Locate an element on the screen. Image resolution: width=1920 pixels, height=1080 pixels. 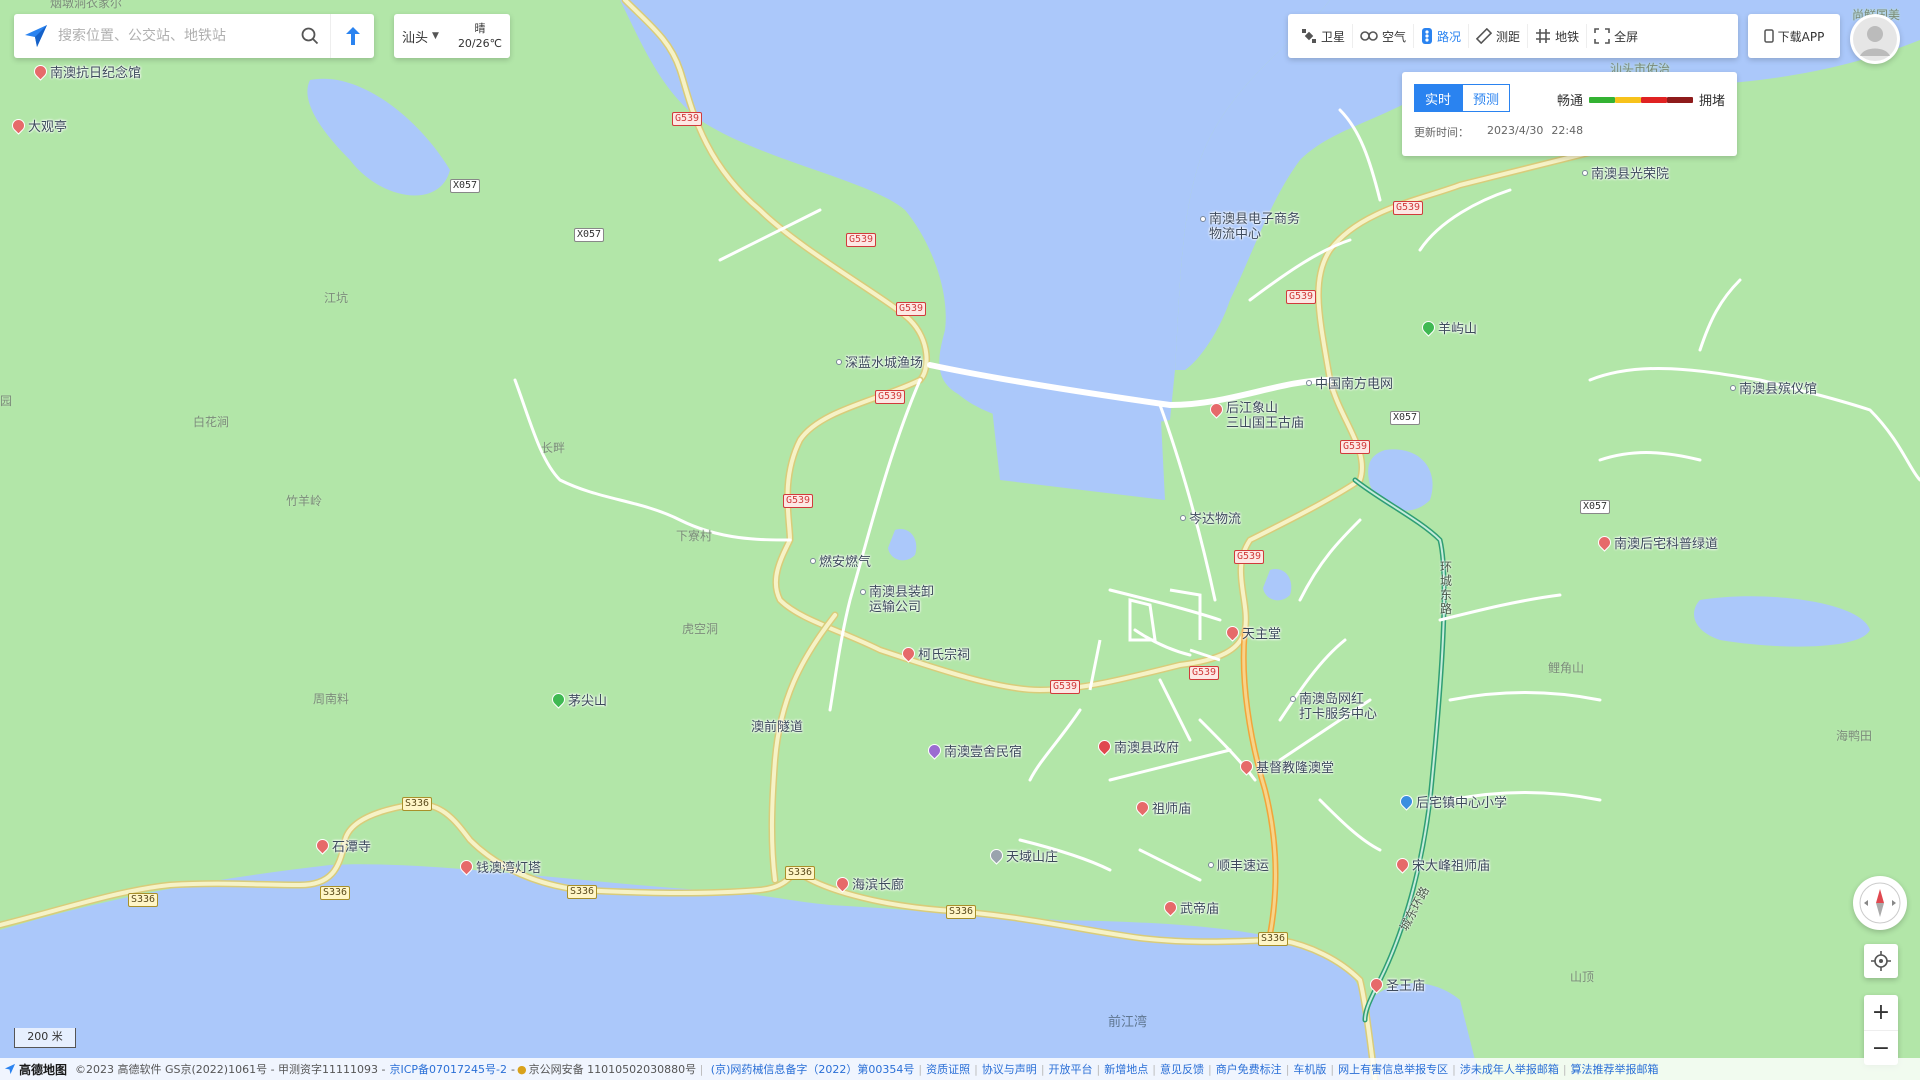
poi-haibin: 海滨长廊 is located at coordinates (868, 883).